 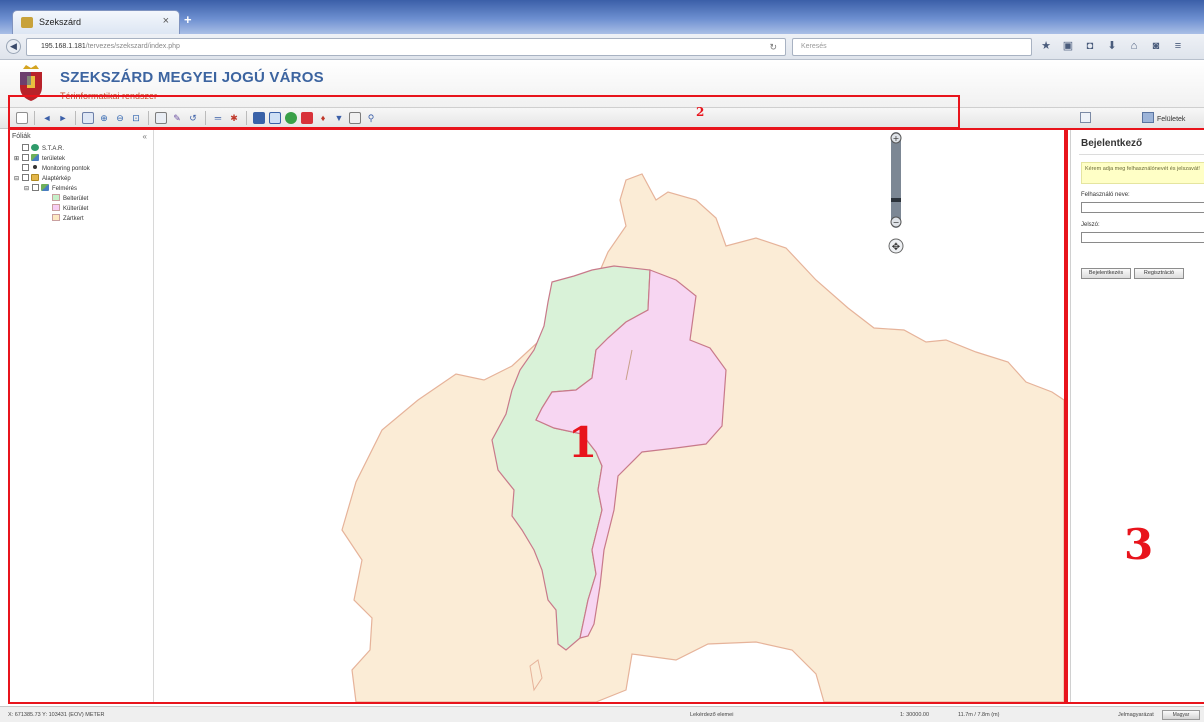 I want to click on clipboard-icon: ▣, so click(x=1068, y=46).